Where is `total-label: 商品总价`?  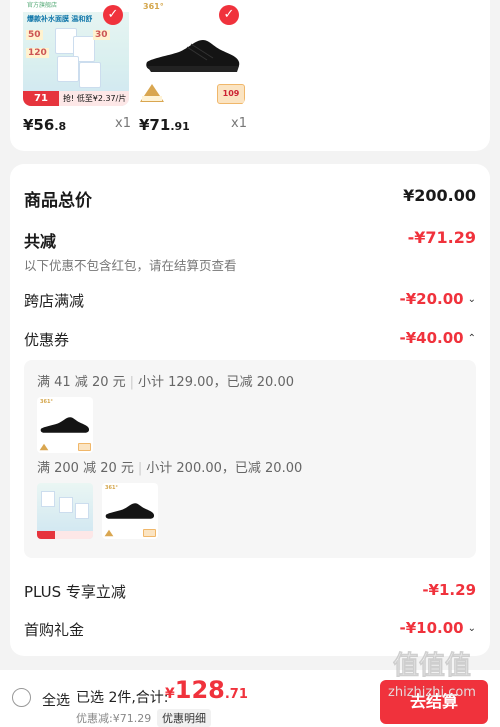 total-label: 商品总价 is located at coordinates (58, 201).